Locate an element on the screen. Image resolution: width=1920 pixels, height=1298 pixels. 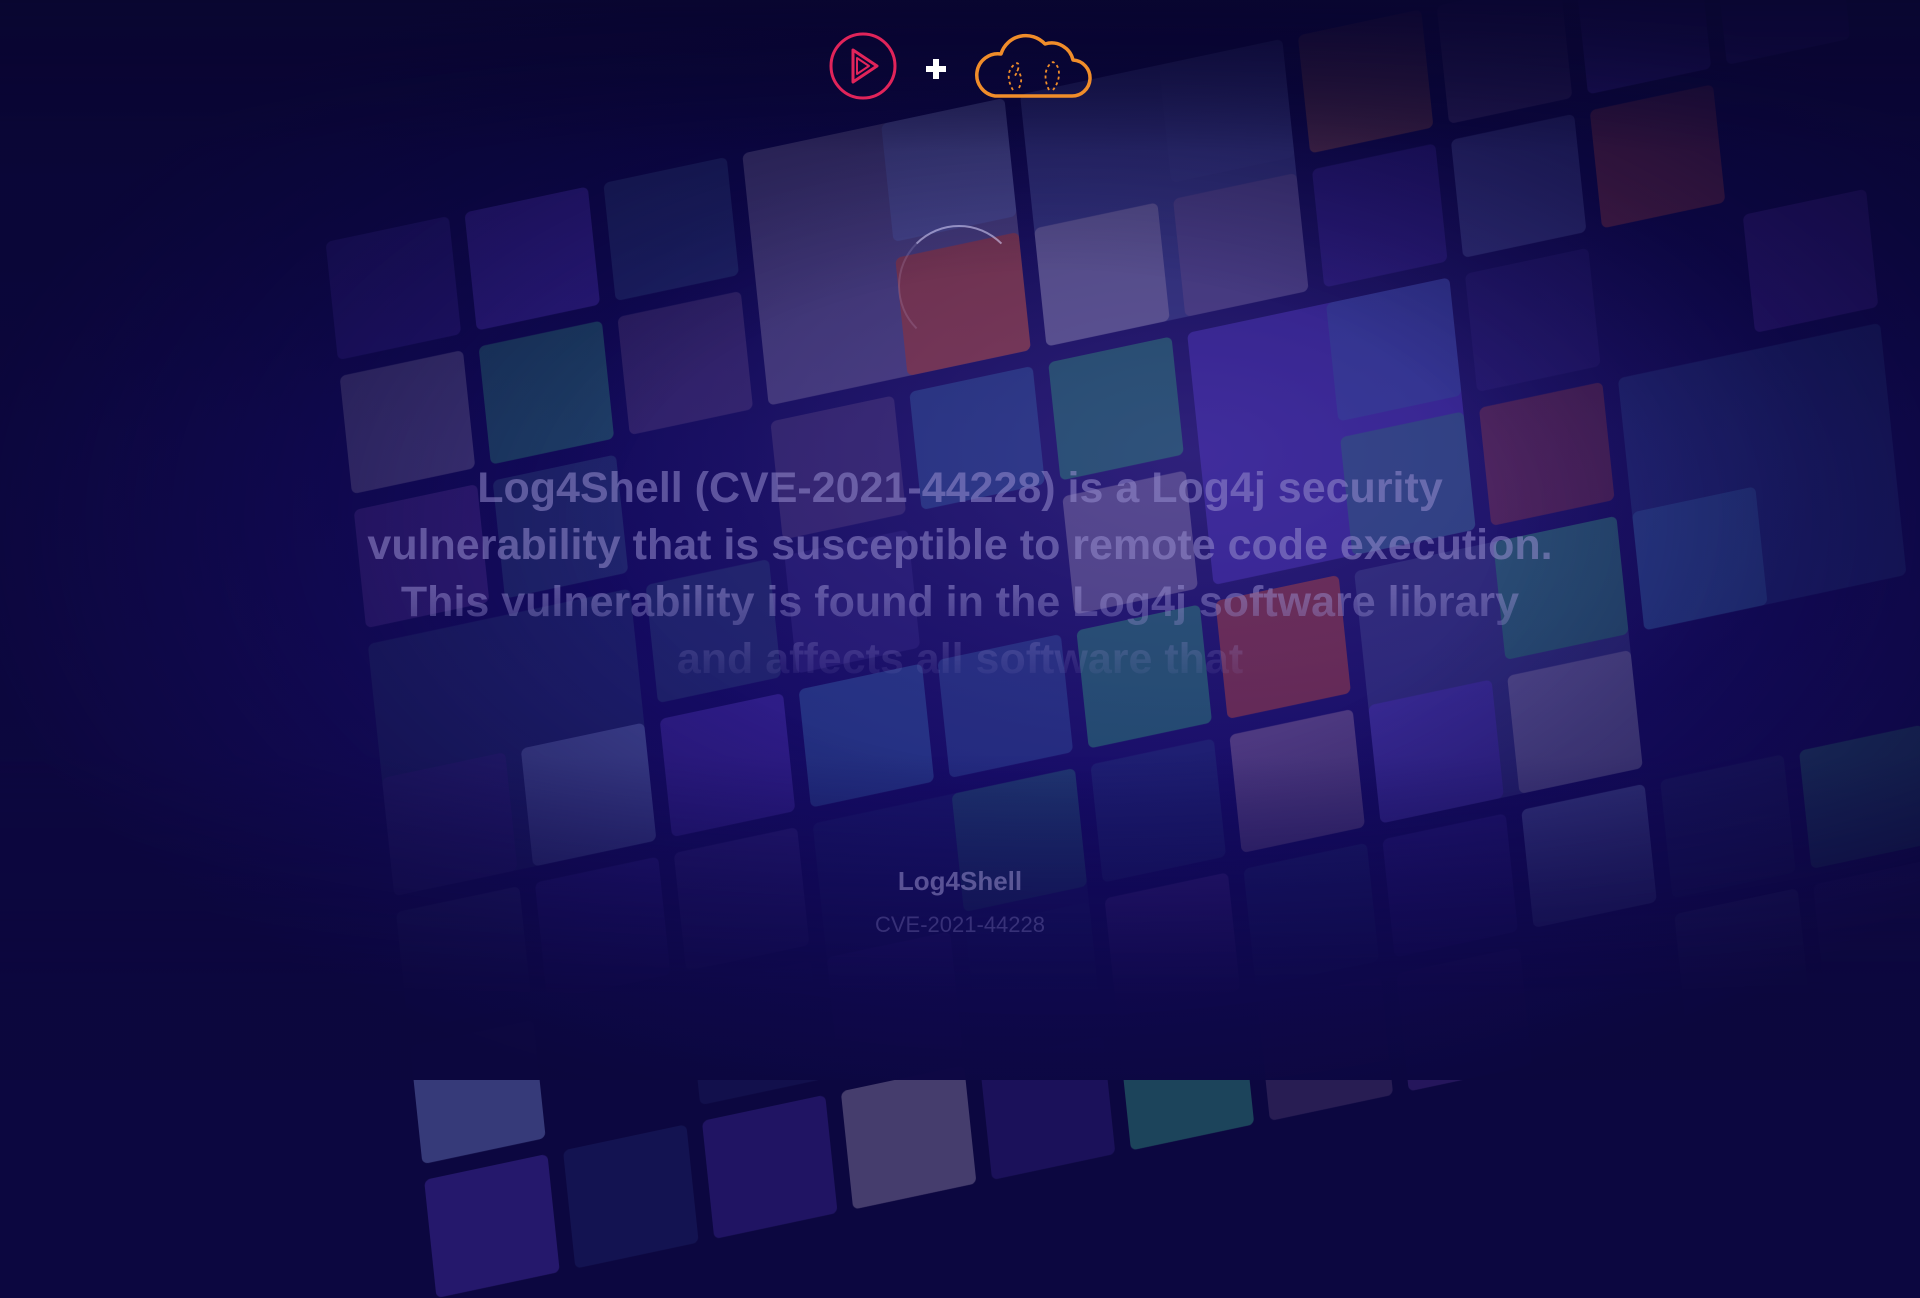
cloud-guru-cloud-icon is located at coordinates (1033, 65).